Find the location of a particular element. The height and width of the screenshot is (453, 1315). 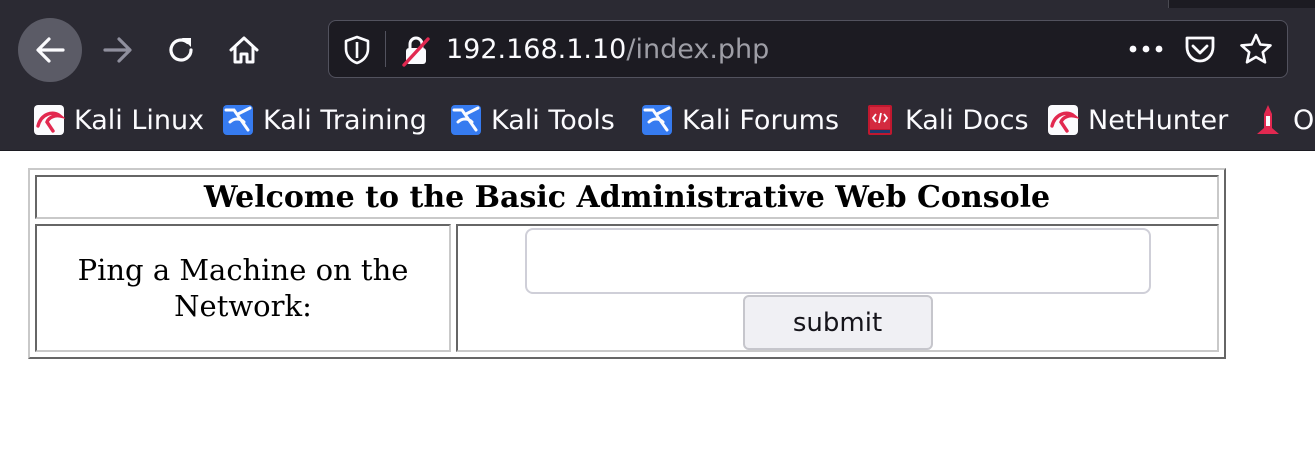

arrow-left-icon is located at coordinates (50, 50).